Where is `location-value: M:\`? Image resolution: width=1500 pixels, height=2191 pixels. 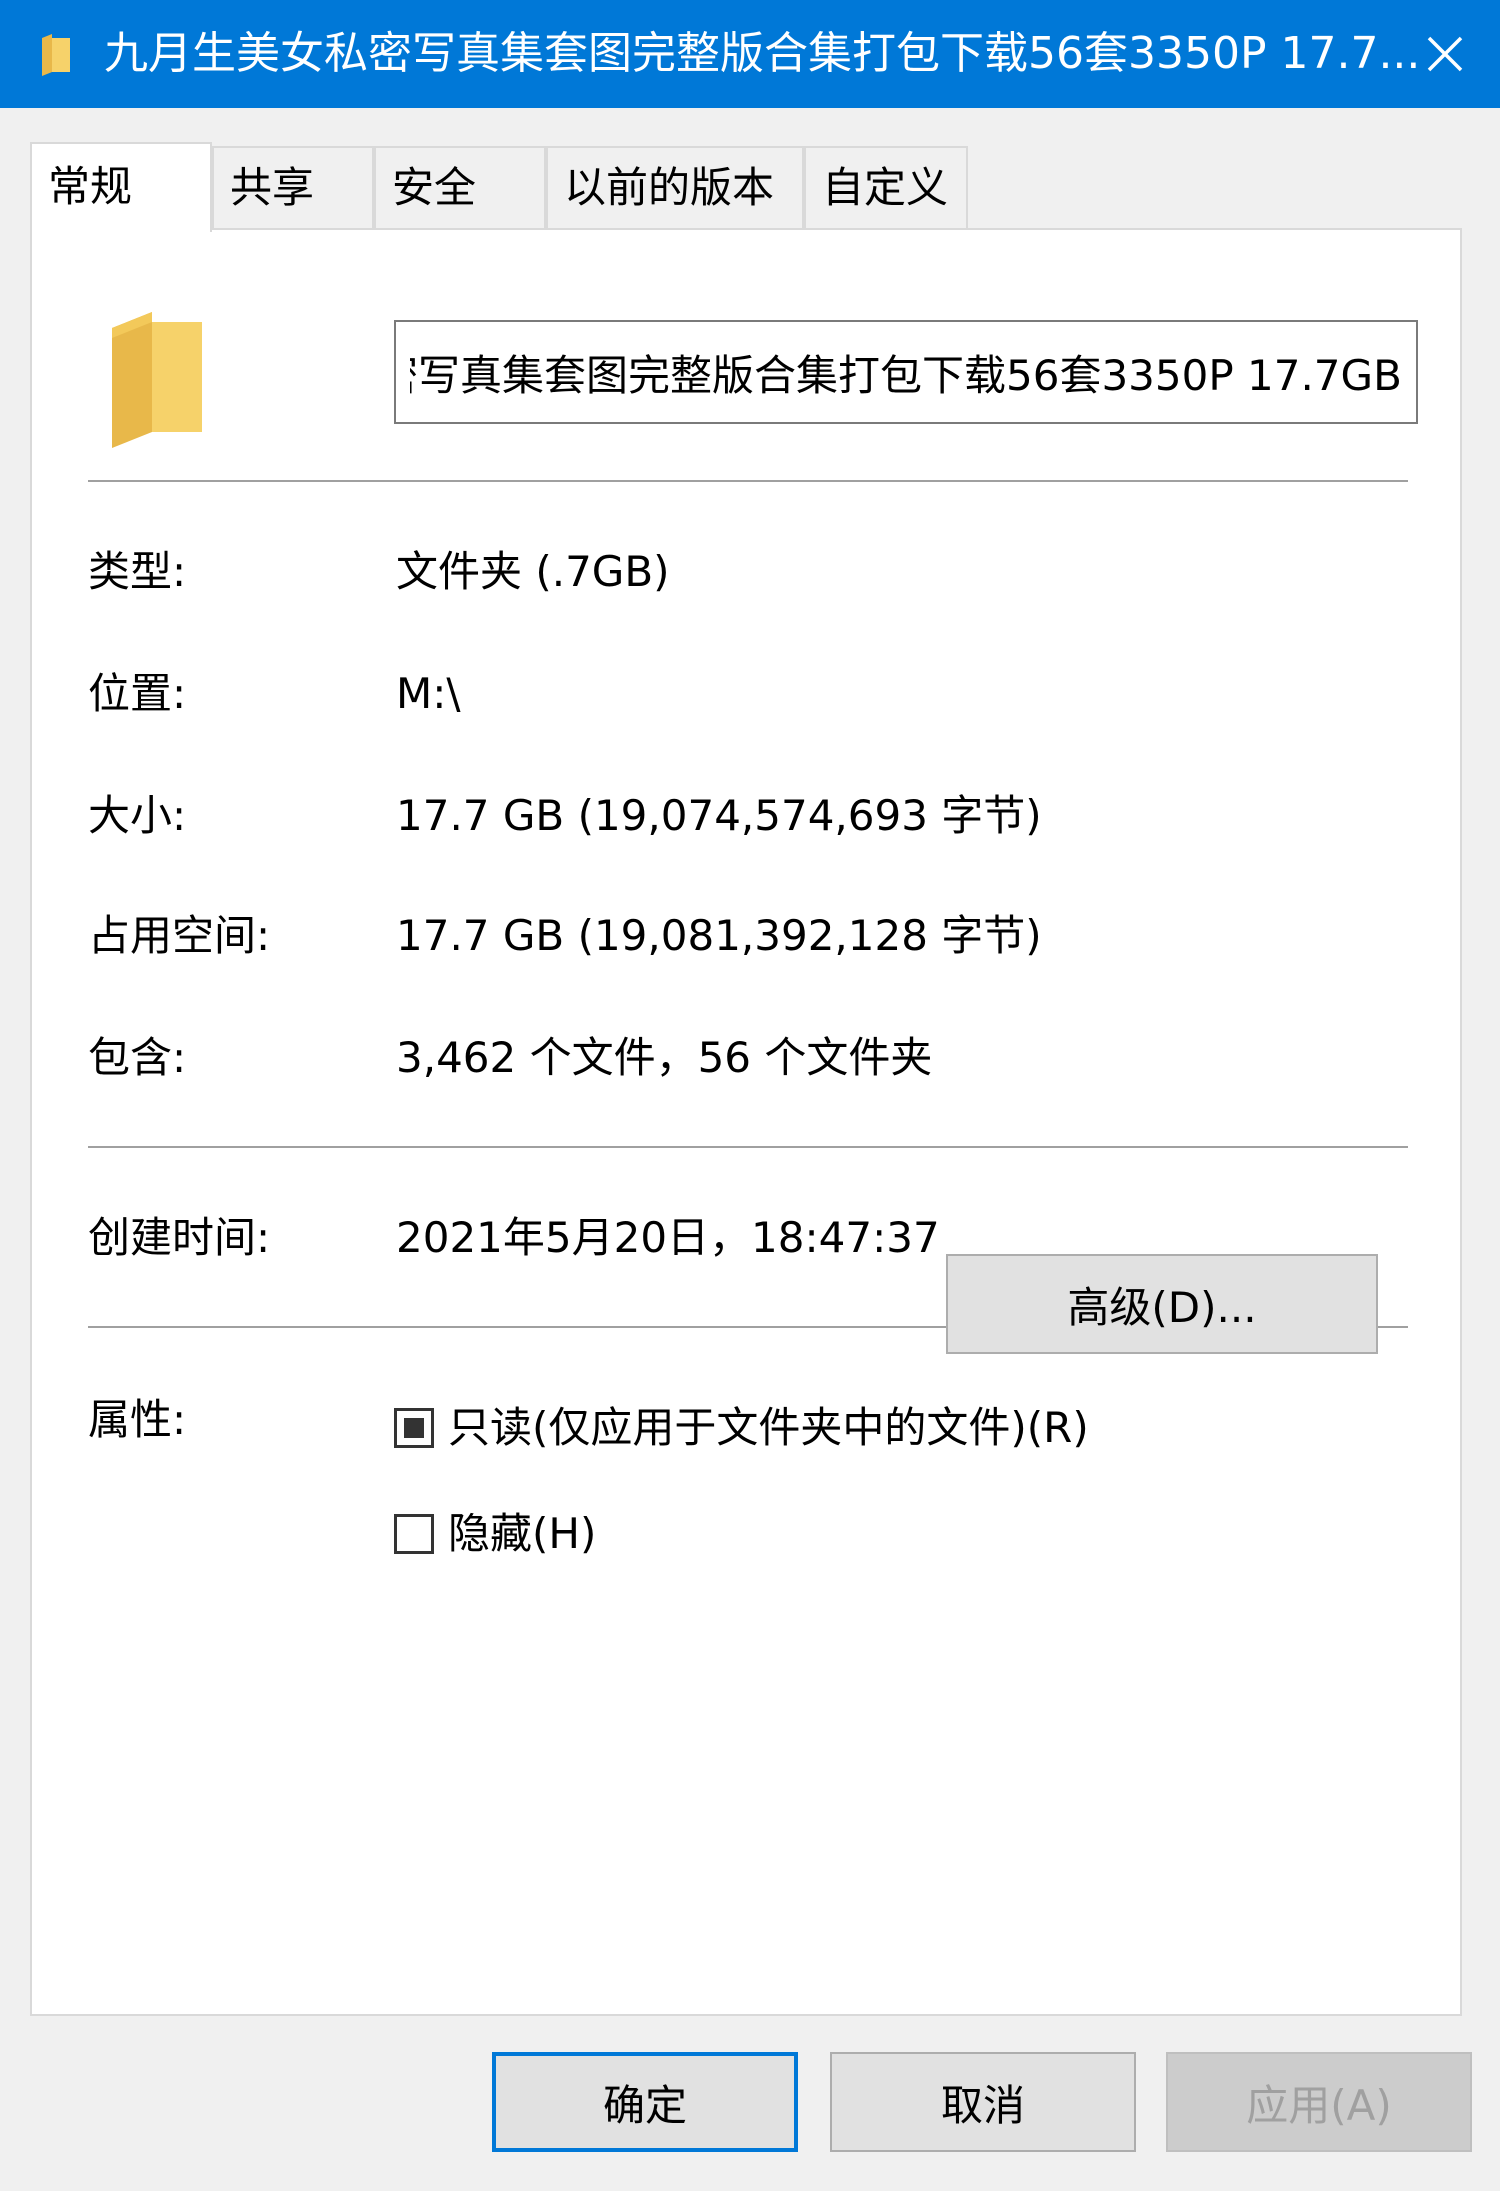 location-value: M:\ is located at coordinates (428, 693).